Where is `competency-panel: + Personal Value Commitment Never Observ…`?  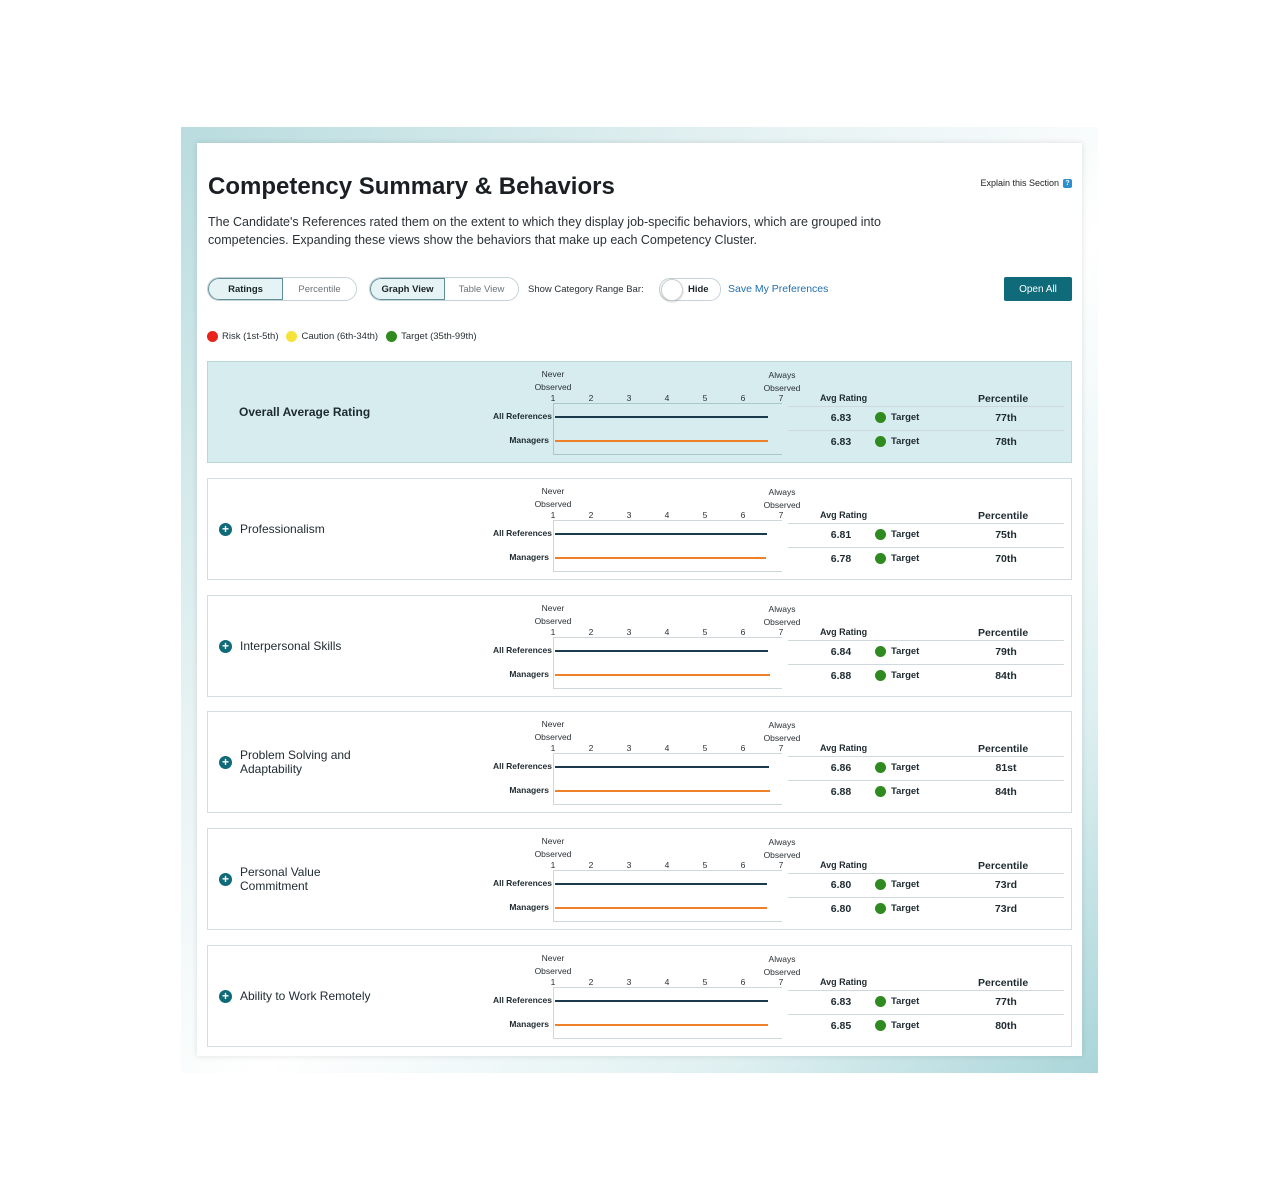 competency-panel: + Personal Value Commitment Never Observ… is located at coordinates (639, 879).